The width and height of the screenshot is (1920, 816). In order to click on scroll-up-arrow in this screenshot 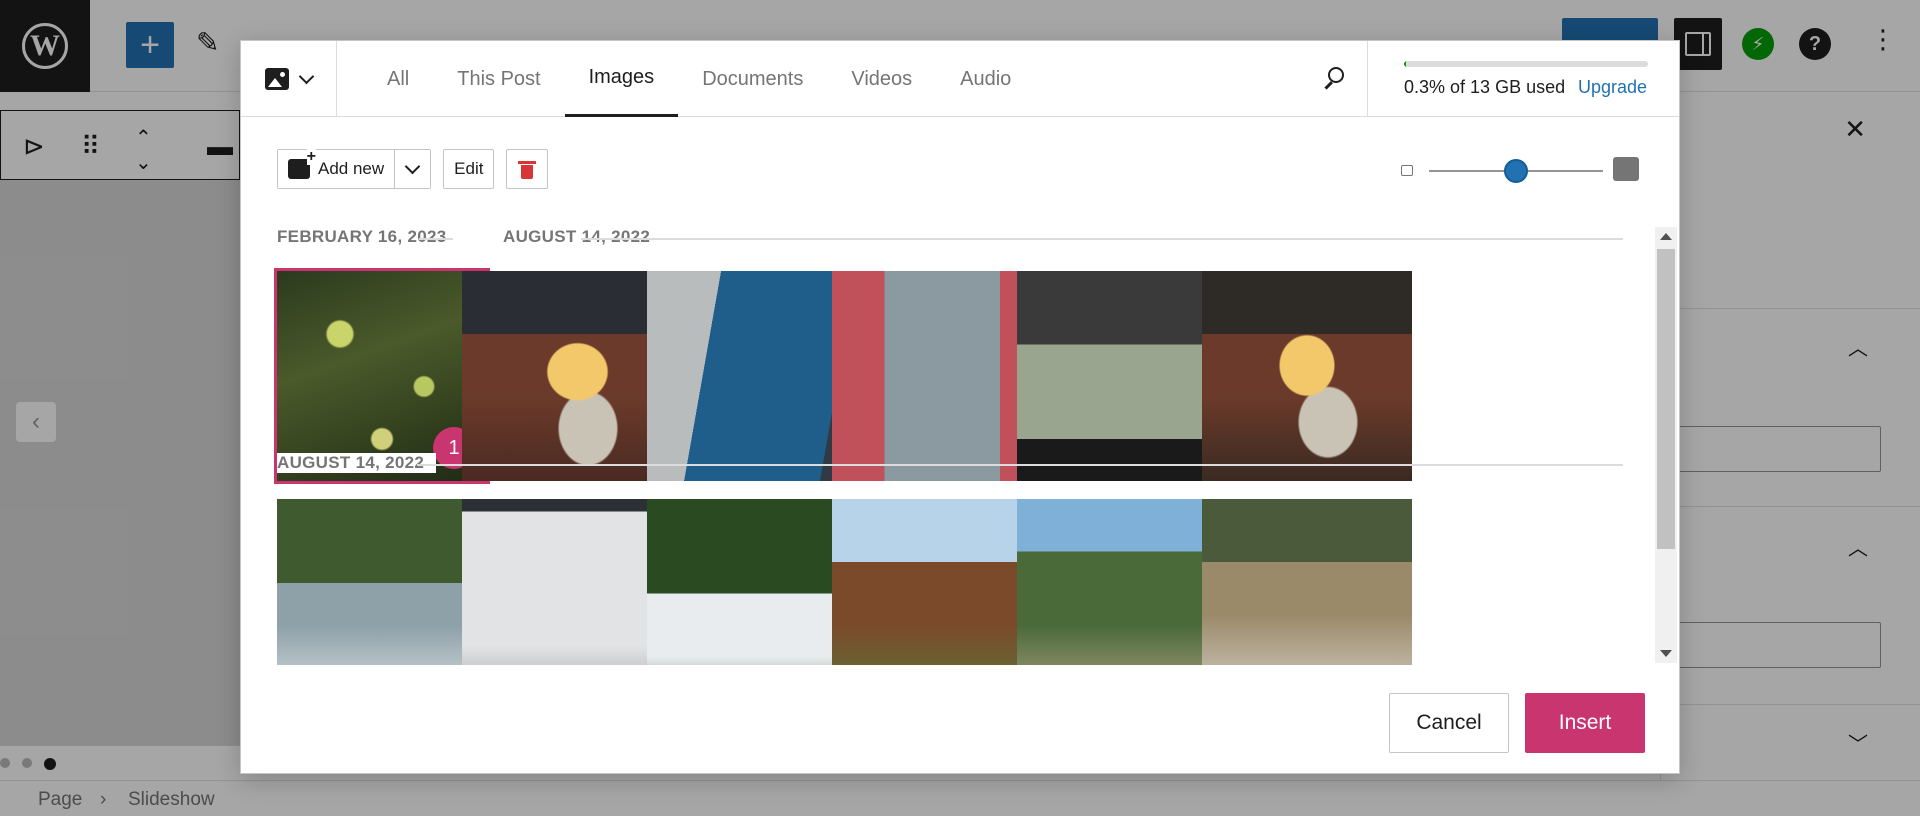, I will do `click(1666, 236)`.